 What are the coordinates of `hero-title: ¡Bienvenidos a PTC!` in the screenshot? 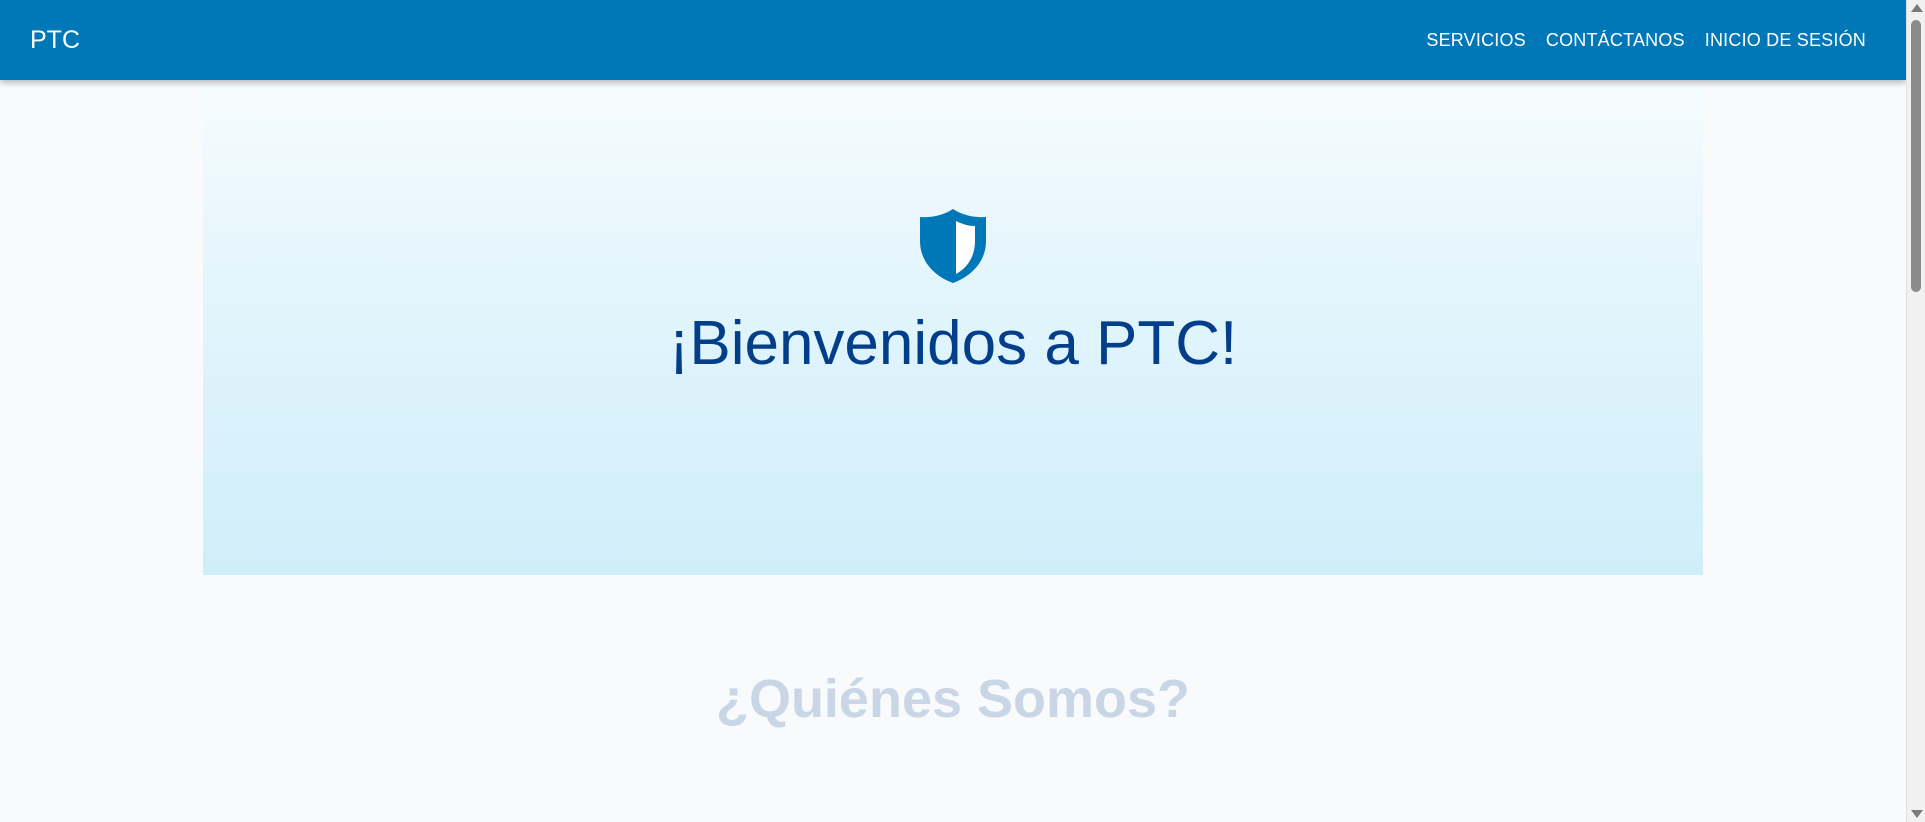 It's located at (953, 343).